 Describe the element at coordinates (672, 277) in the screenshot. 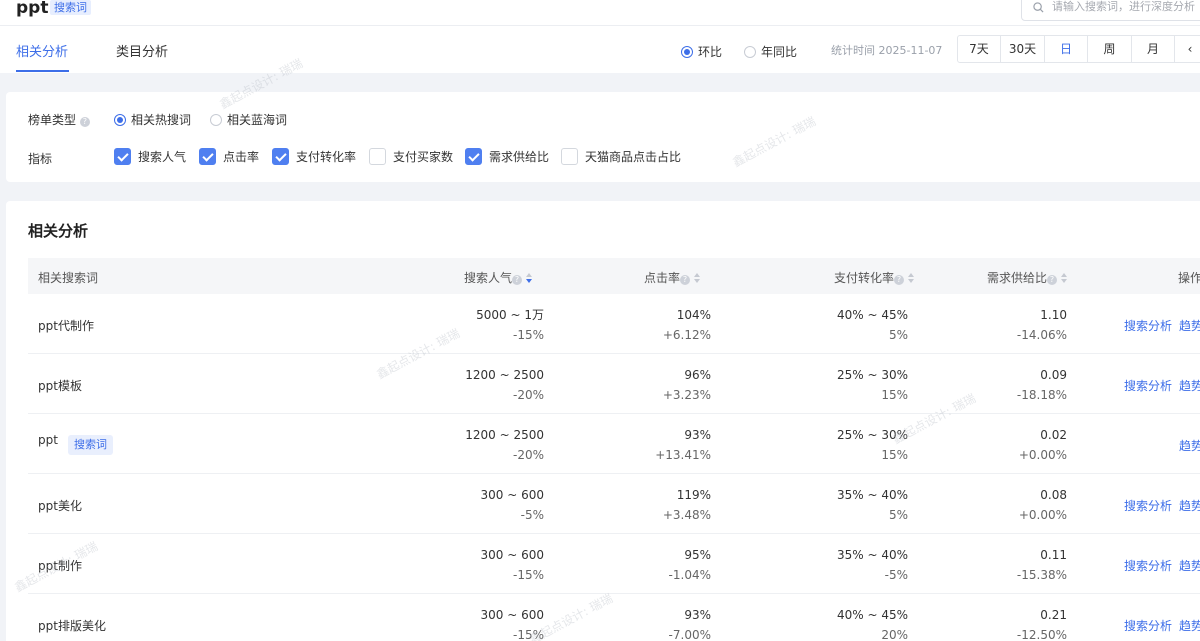

I see `th-ctr: 点击率?` at that location.